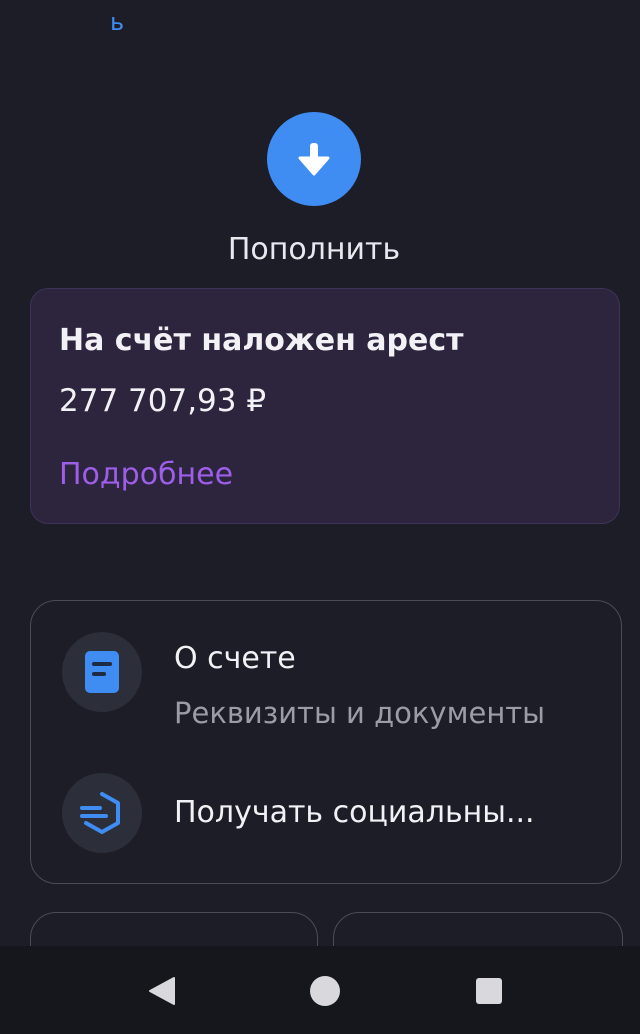 The height and width of the screenshot is (1034, 640). I want to click on account-info-title: О счете, so click(235, 658).